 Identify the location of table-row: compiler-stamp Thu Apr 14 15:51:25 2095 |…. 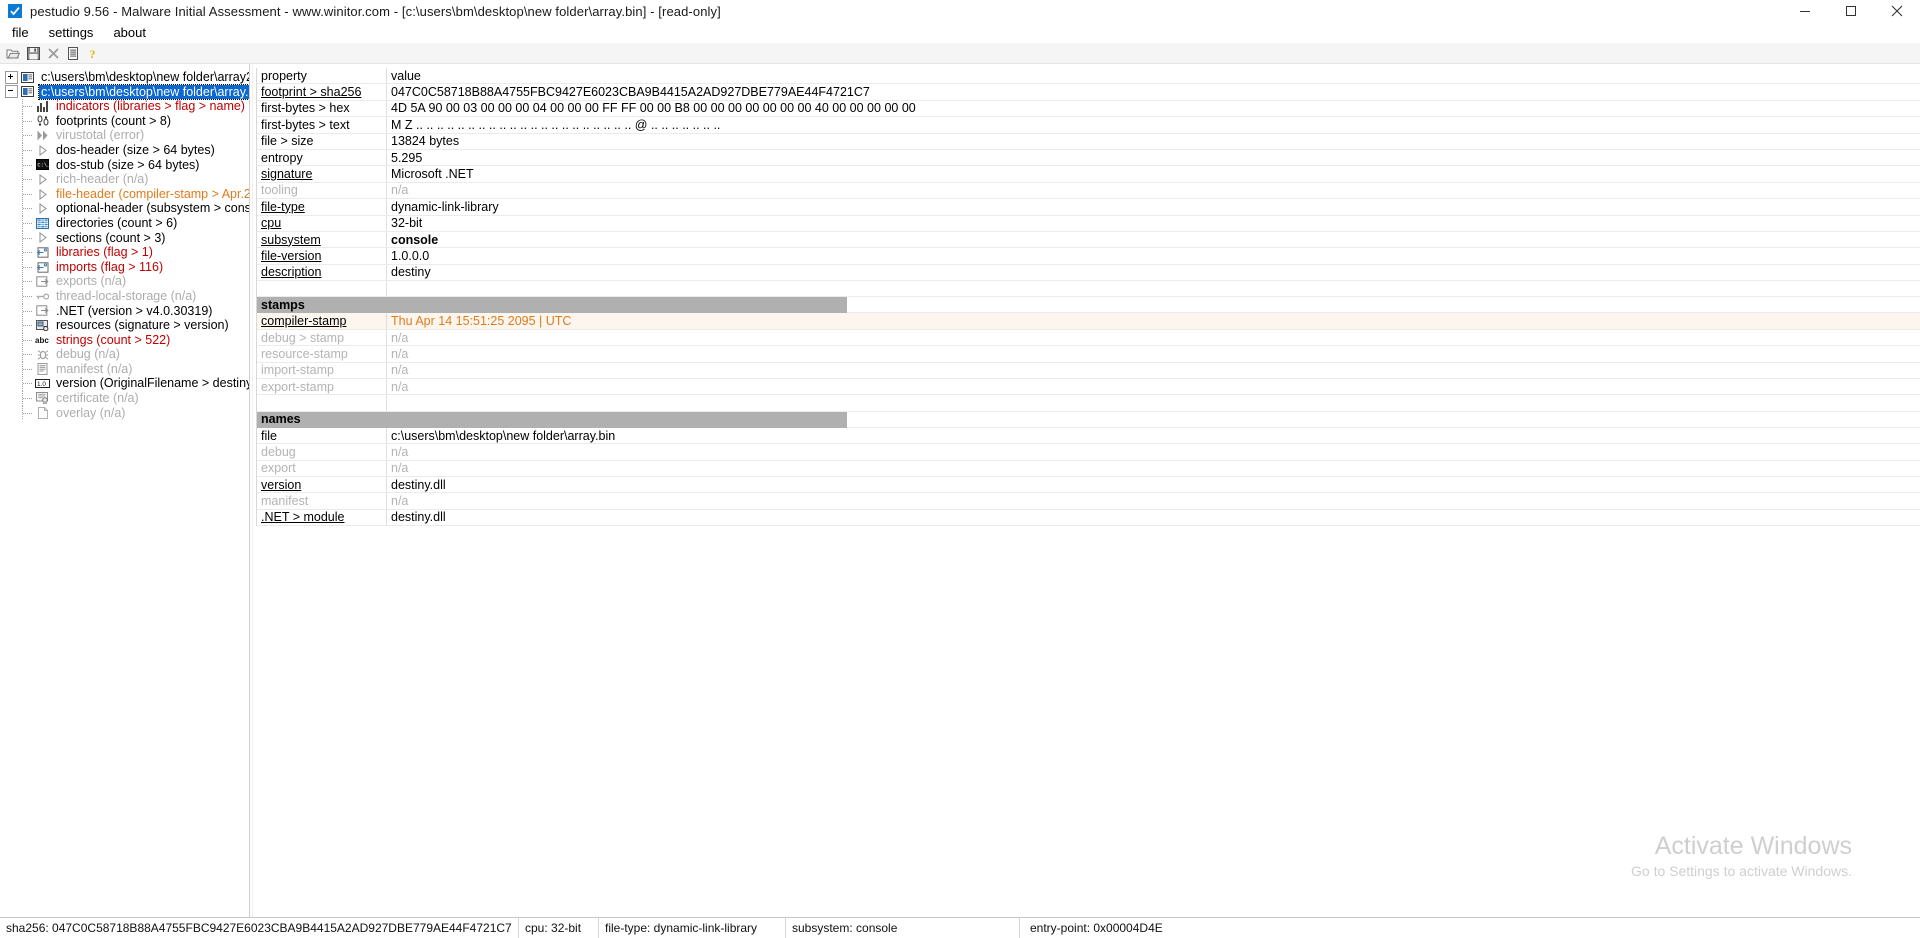
(1088, 321).